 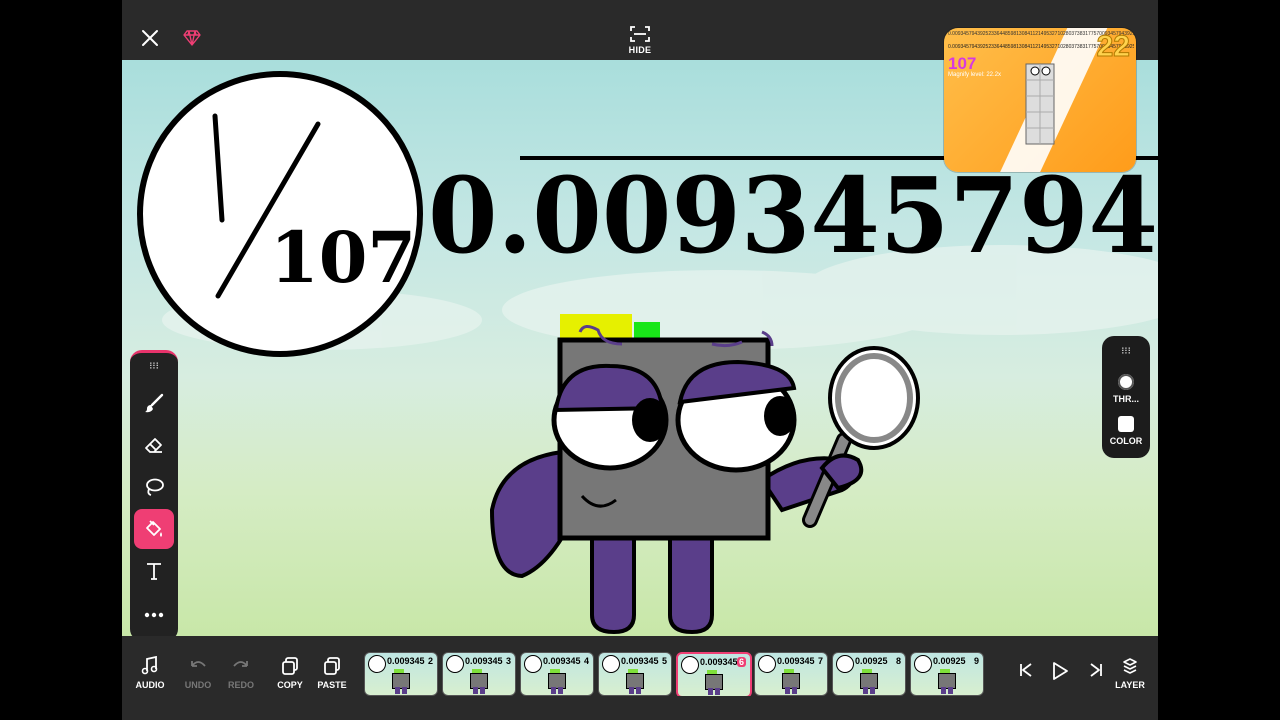 I want to click on settings-grip-icon: ⁝⁝⁝, so click(x=1126, y=351).